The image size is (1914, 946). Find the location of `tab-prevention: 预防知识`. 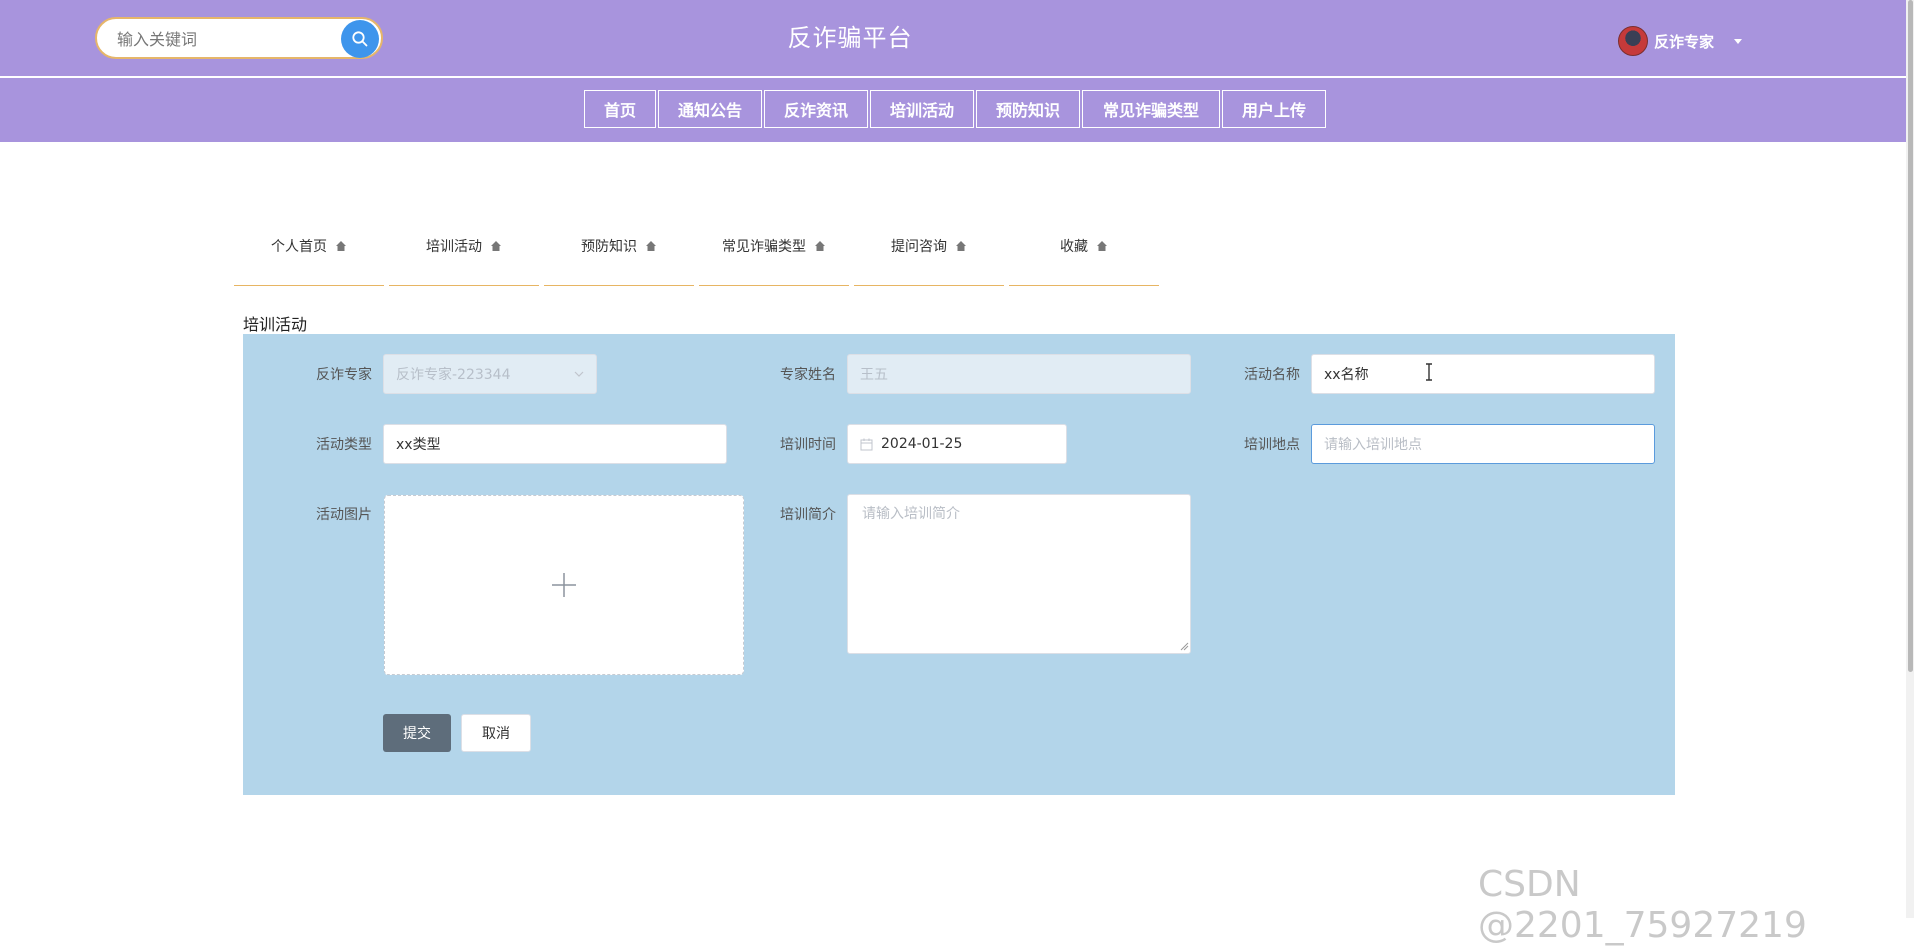

tab-prevention: 预防知识 is located at coordinates (619, 254).